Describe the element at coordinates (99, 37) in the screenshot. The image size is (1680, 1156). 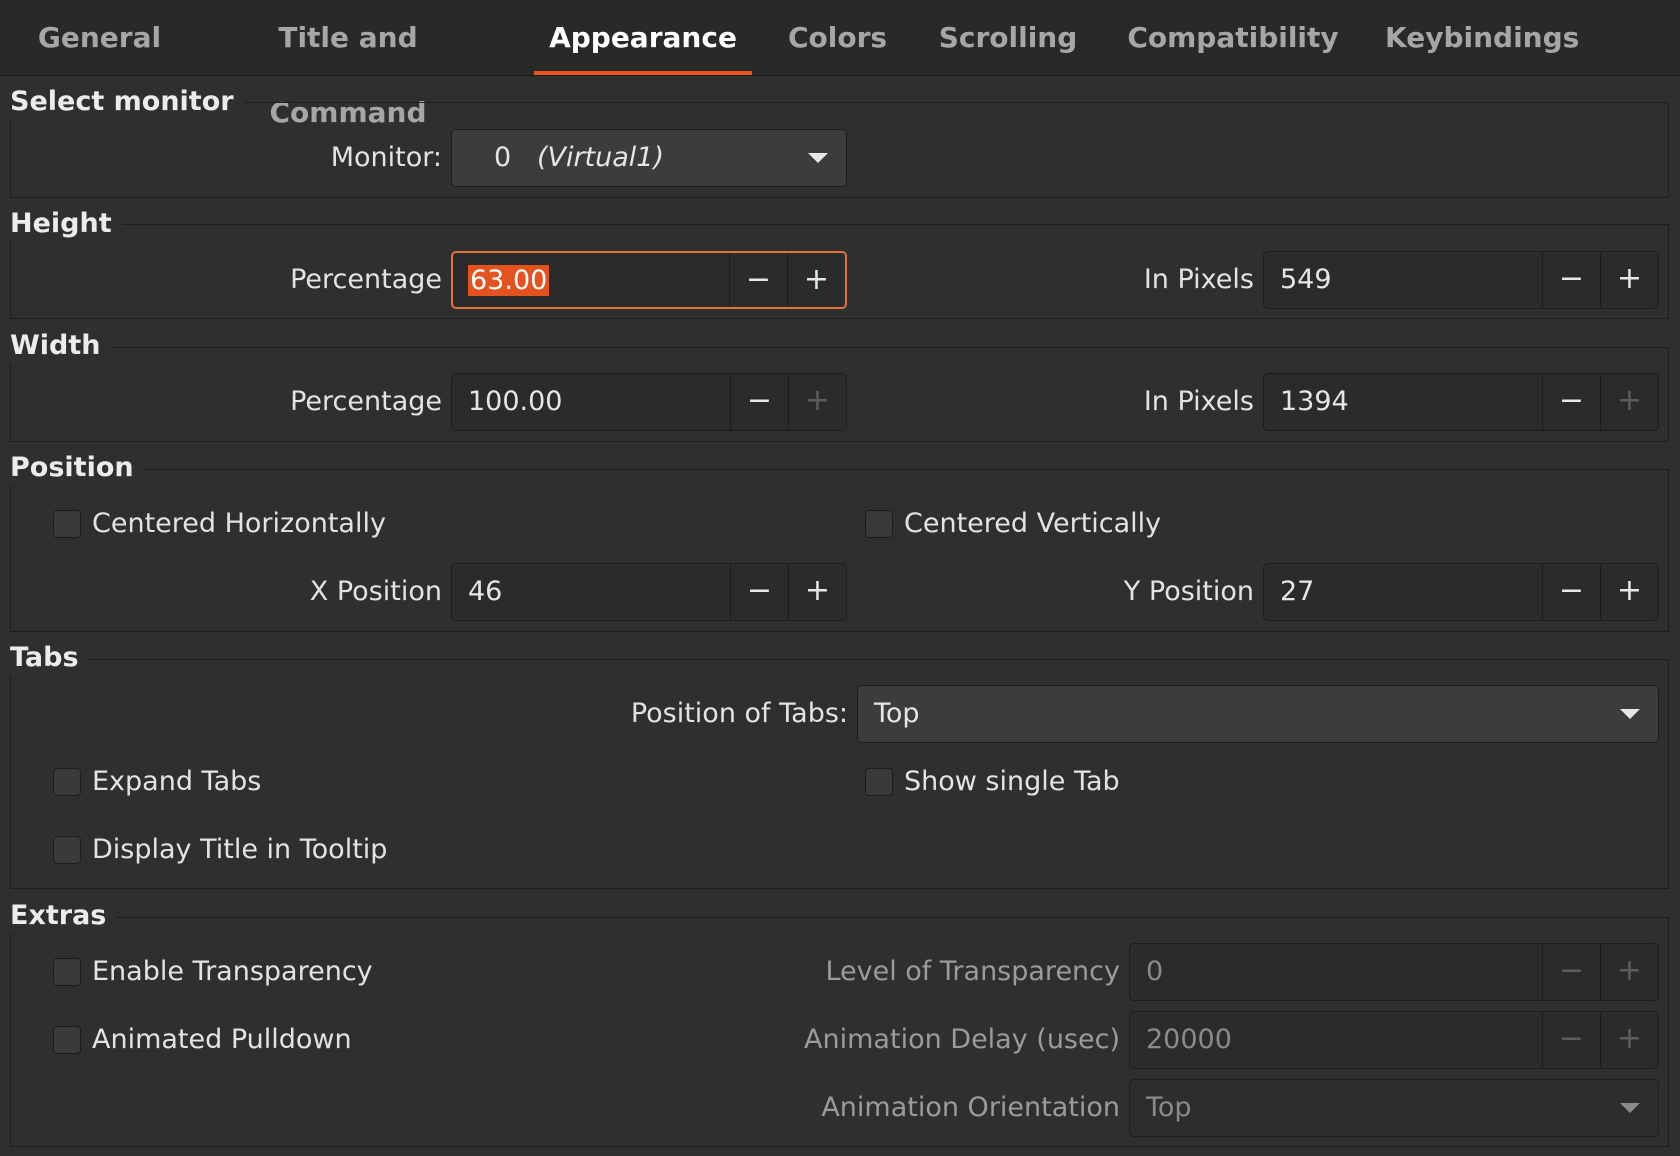
I see `tab-general: General` at that location.